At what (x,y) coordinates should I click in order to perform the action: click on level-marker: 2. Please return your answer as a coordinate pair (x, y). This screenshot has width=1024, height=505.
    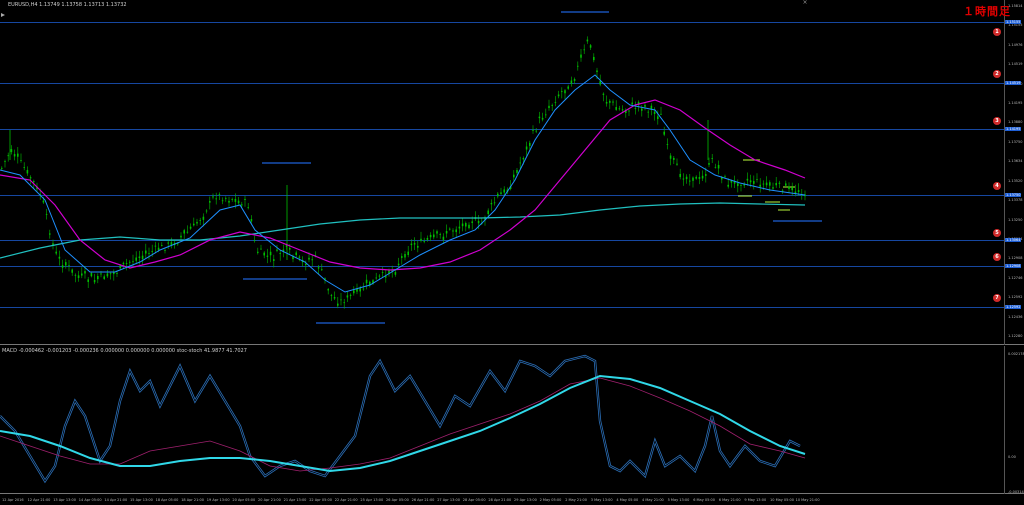
    Looking at the image, I should click on (997, 74).